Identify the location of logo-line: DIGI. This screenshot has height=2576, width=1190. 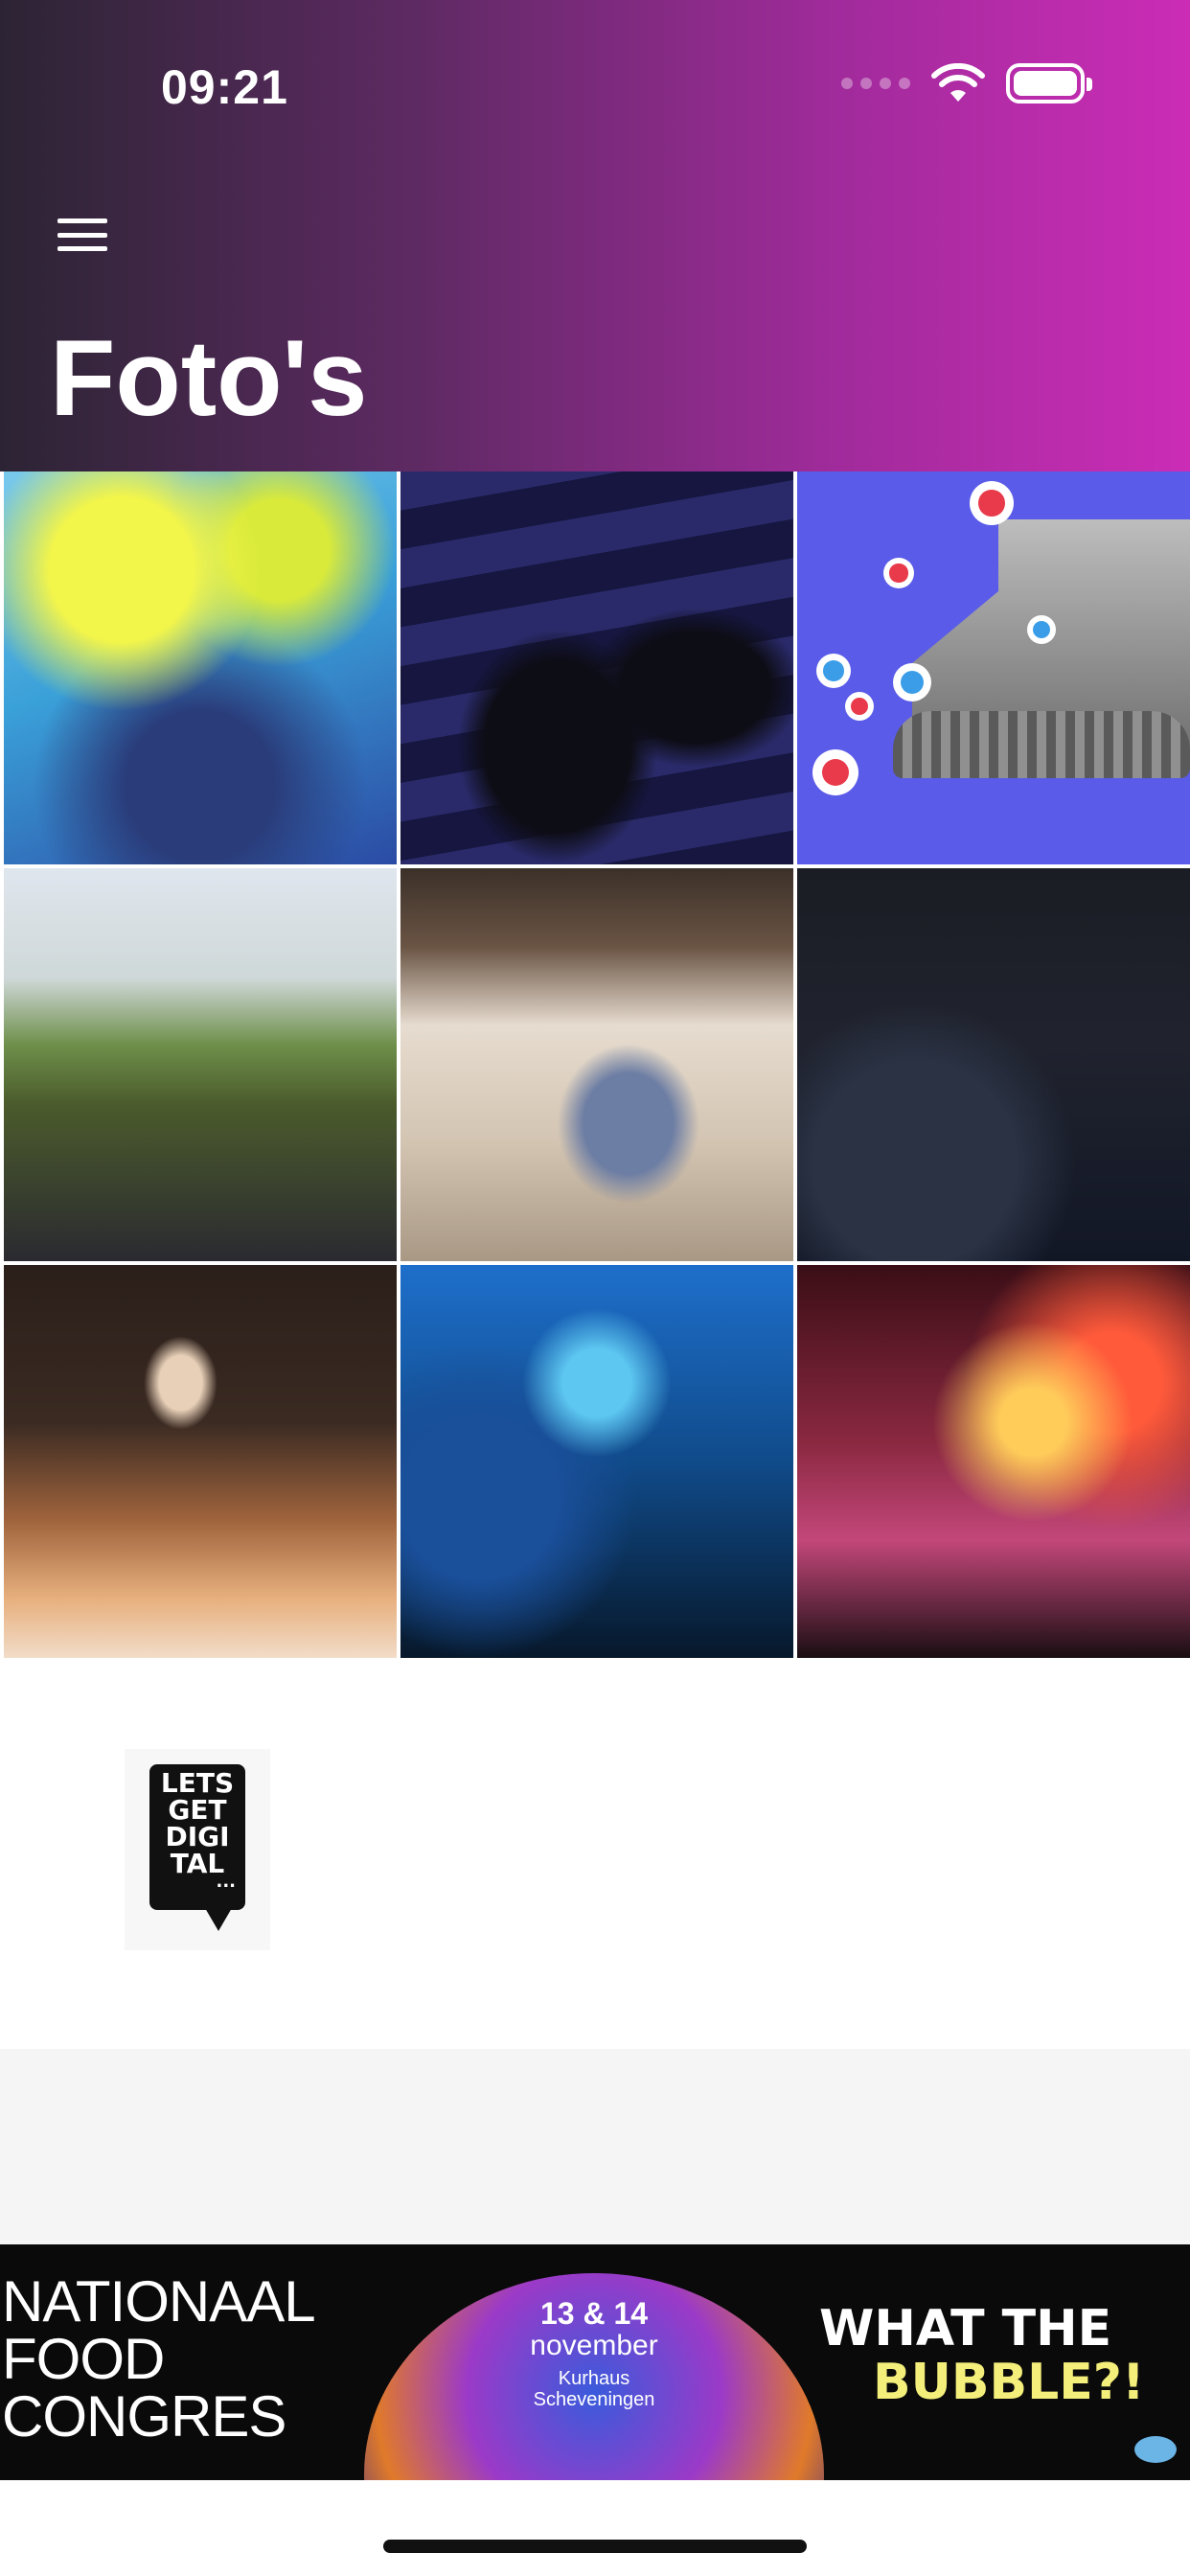
(198, 1836).